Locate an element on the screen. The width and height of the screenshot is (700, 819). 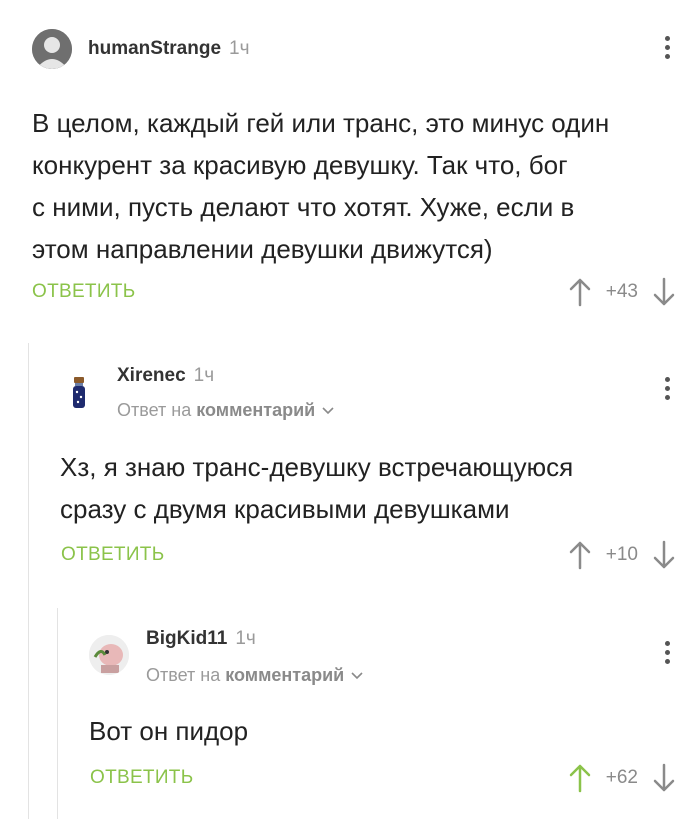
author-name: humanStrange 1ч is located at coordinates (169, 49).